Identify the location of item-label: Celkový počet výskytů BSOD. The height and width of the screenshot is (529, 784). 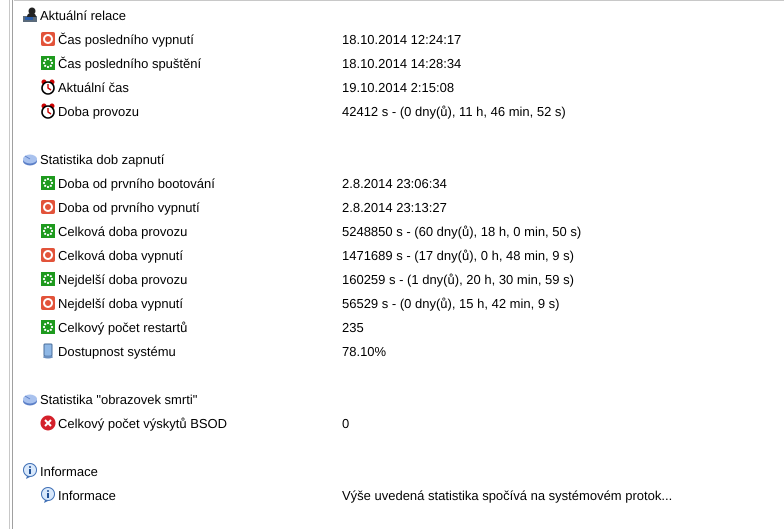
(143, 423).